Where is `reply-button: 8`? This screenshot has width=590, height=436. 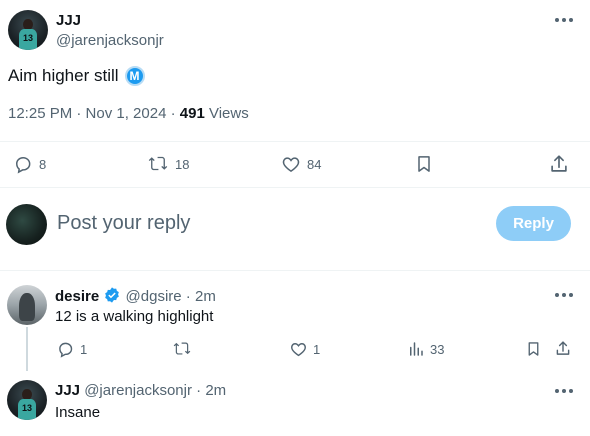
reply-button: 8 is located at coordinates (29, 164).